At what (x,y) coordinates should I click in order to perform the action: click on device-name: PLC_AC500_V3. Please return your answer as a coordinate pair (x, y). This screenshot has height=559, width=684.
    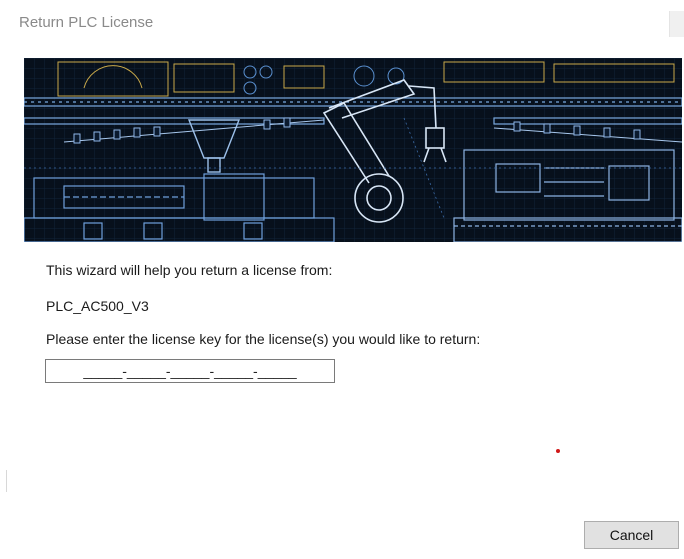
    Looking at the image, I should click on (97, 306).